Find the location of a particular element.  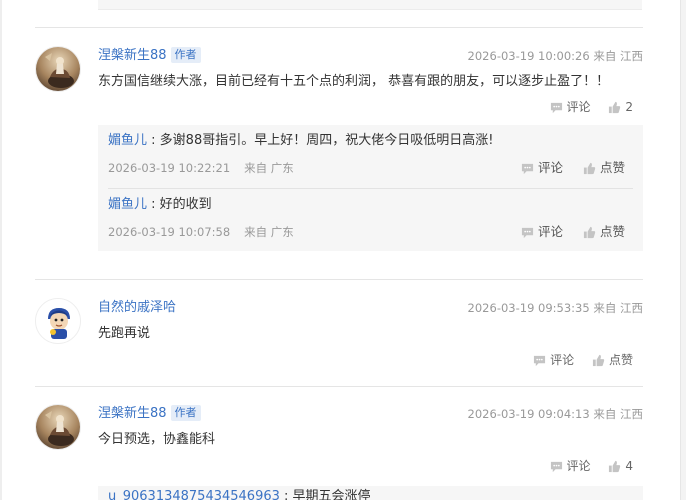

comment-meta: 2026-03-19 09:04:13 来自 江西 is located at coordinates (555, 414).